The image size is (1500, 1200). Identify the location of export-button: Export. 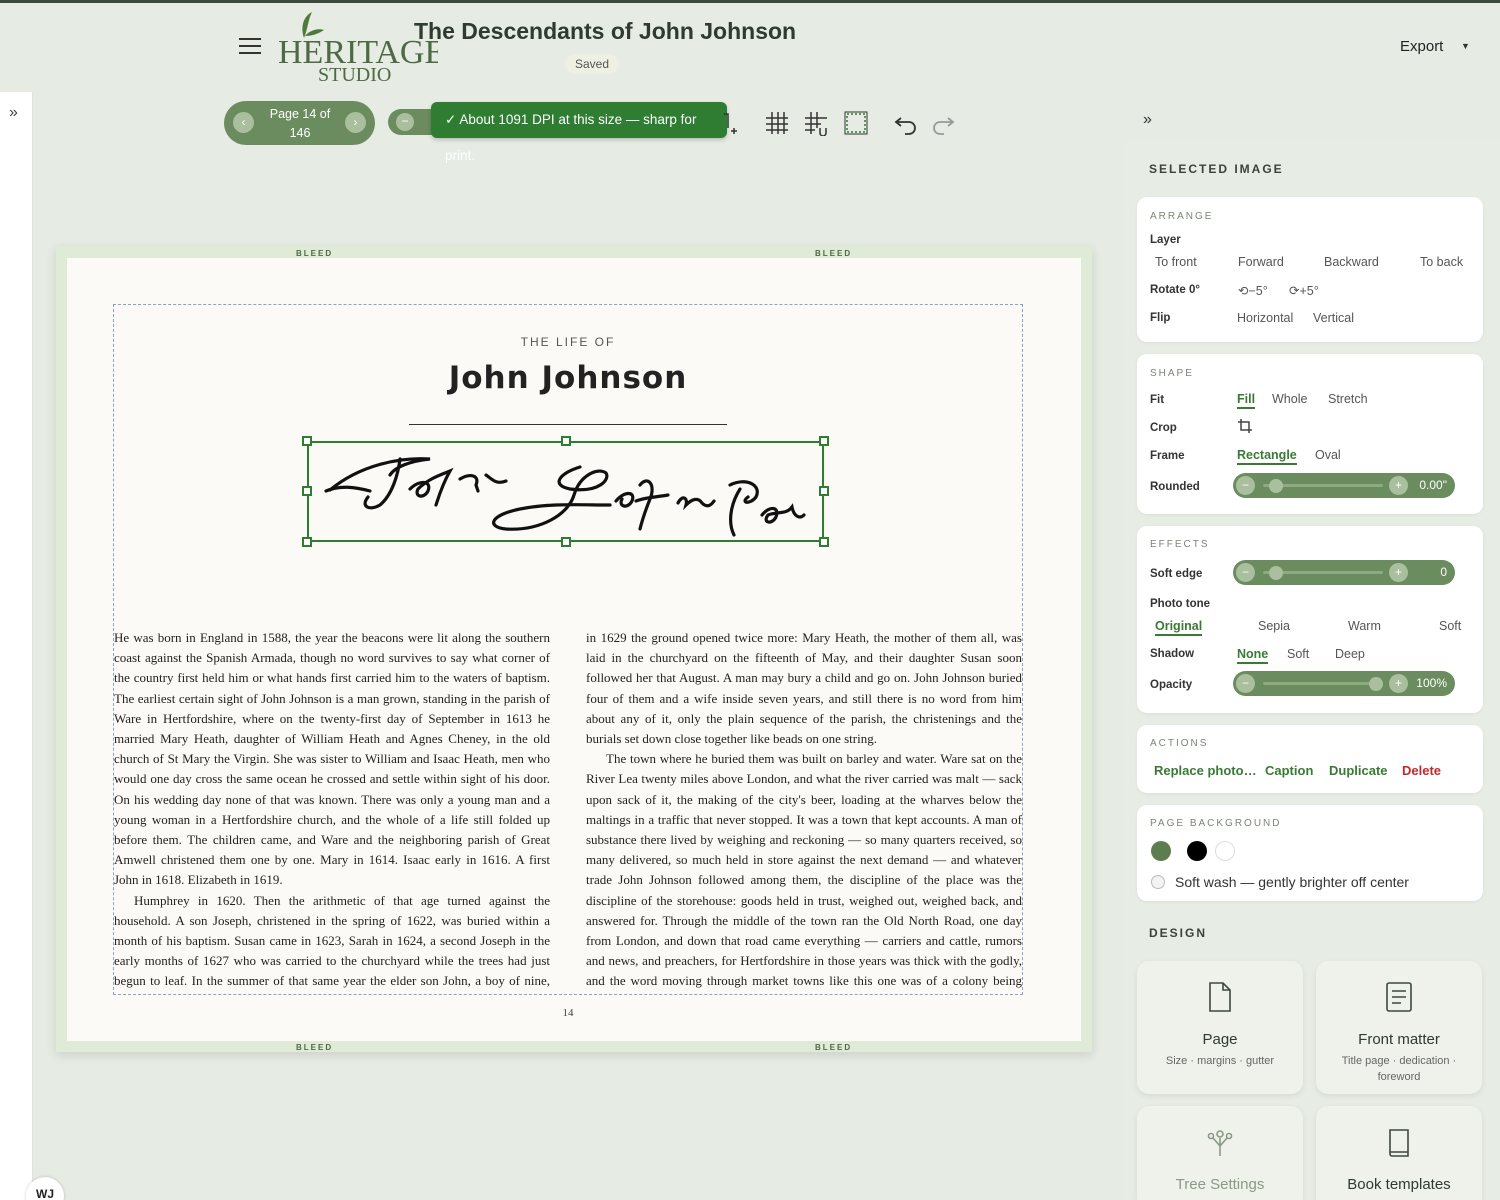
(1421, 46).